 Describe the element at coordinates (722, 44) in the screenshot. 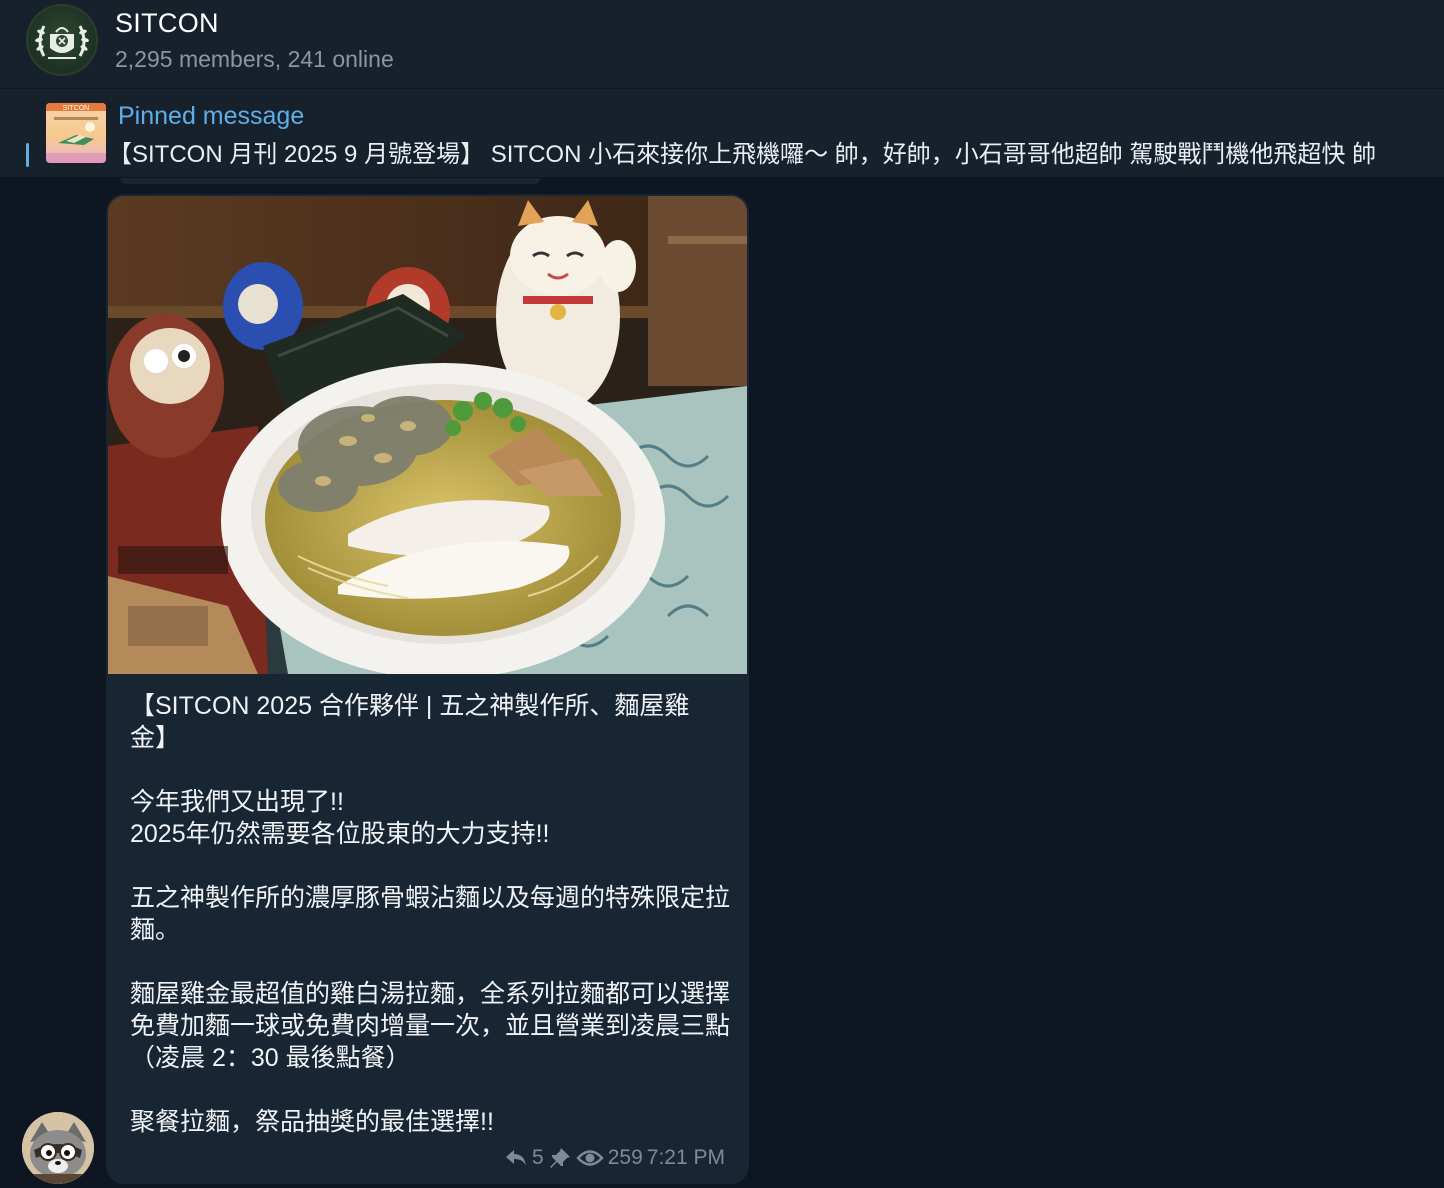

I see `chat-header: SITCON 2,295 members, 241 online` at that location.